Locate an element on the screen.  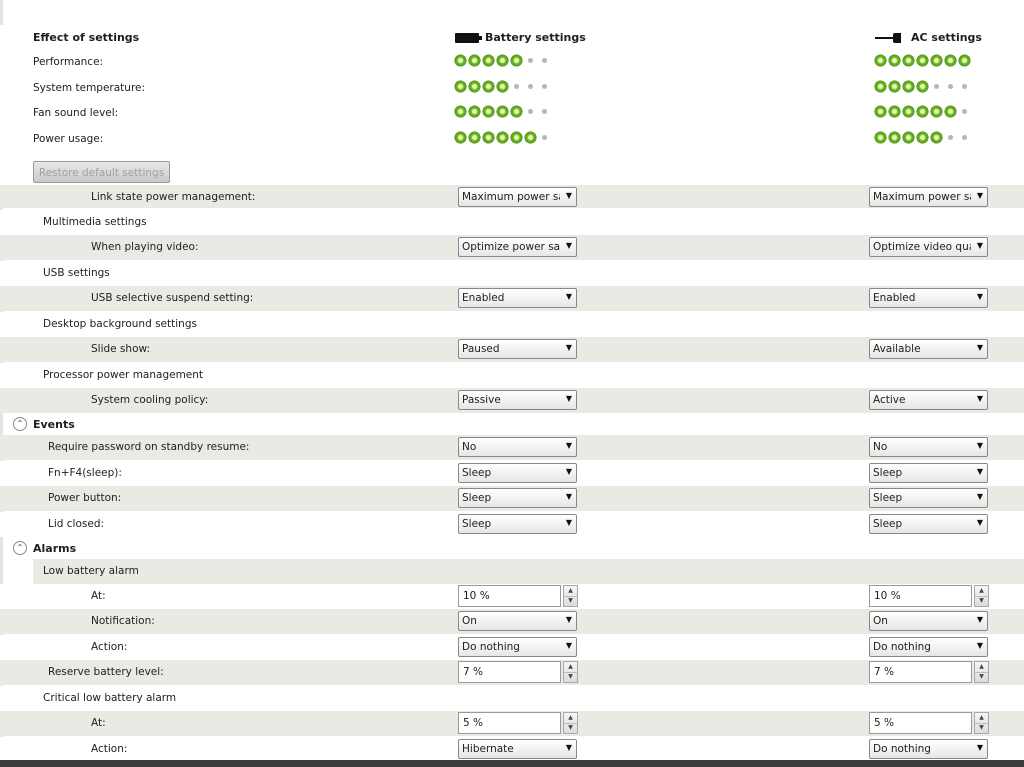
battery-setting-dropdown: No ▼ is located at coordinates (517, 447).